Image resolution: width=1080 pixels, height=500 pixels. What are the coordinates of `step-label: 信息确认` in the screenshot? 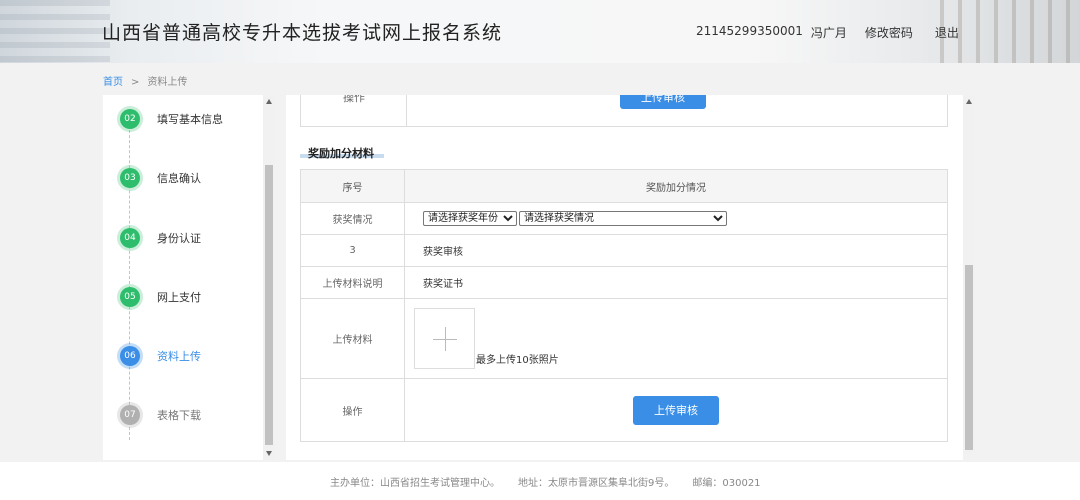 It's located at (179, 178).